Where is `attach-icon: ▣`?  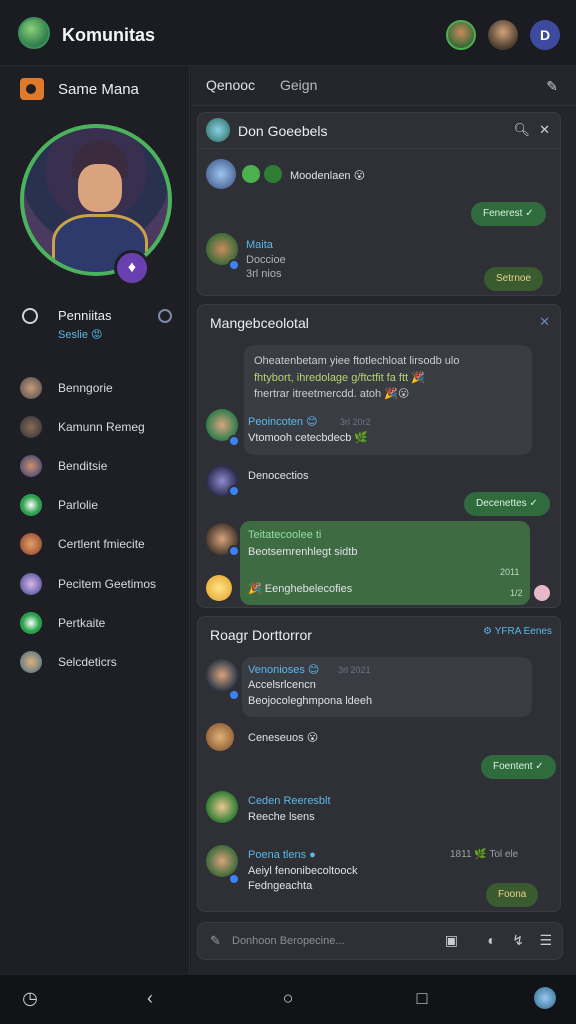 attach-icon: ▣ is located at coordinates (451, 940).